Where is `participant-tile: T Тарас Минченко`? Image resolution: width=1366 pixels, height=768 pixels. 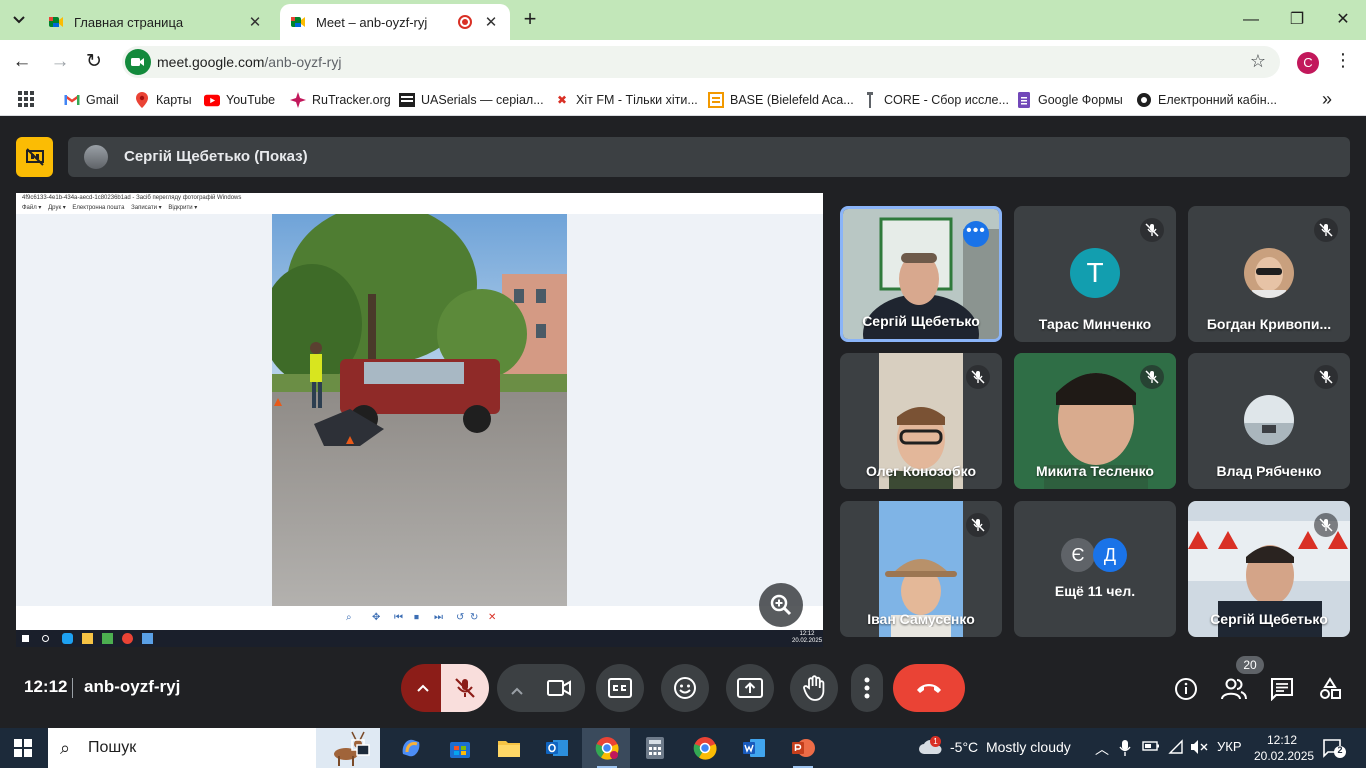 participant-tile: T Тарас Минченко is located at coordinates (1095, 274).